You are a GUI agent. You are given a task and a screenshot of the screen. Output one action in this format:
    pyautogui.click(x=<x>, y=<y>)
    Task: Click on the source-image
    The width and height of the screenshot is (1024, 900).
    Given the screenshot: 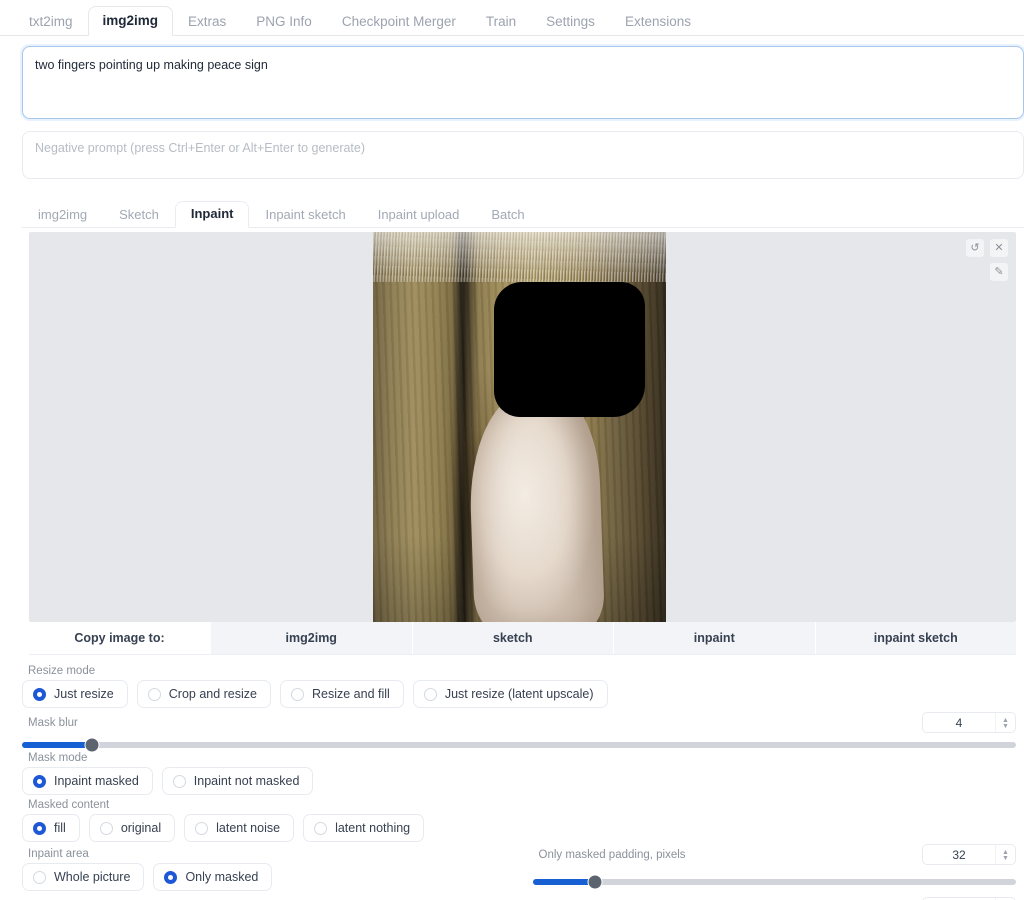 What is the action you would take?
    pyautogui.click(x=519, y=427)
    